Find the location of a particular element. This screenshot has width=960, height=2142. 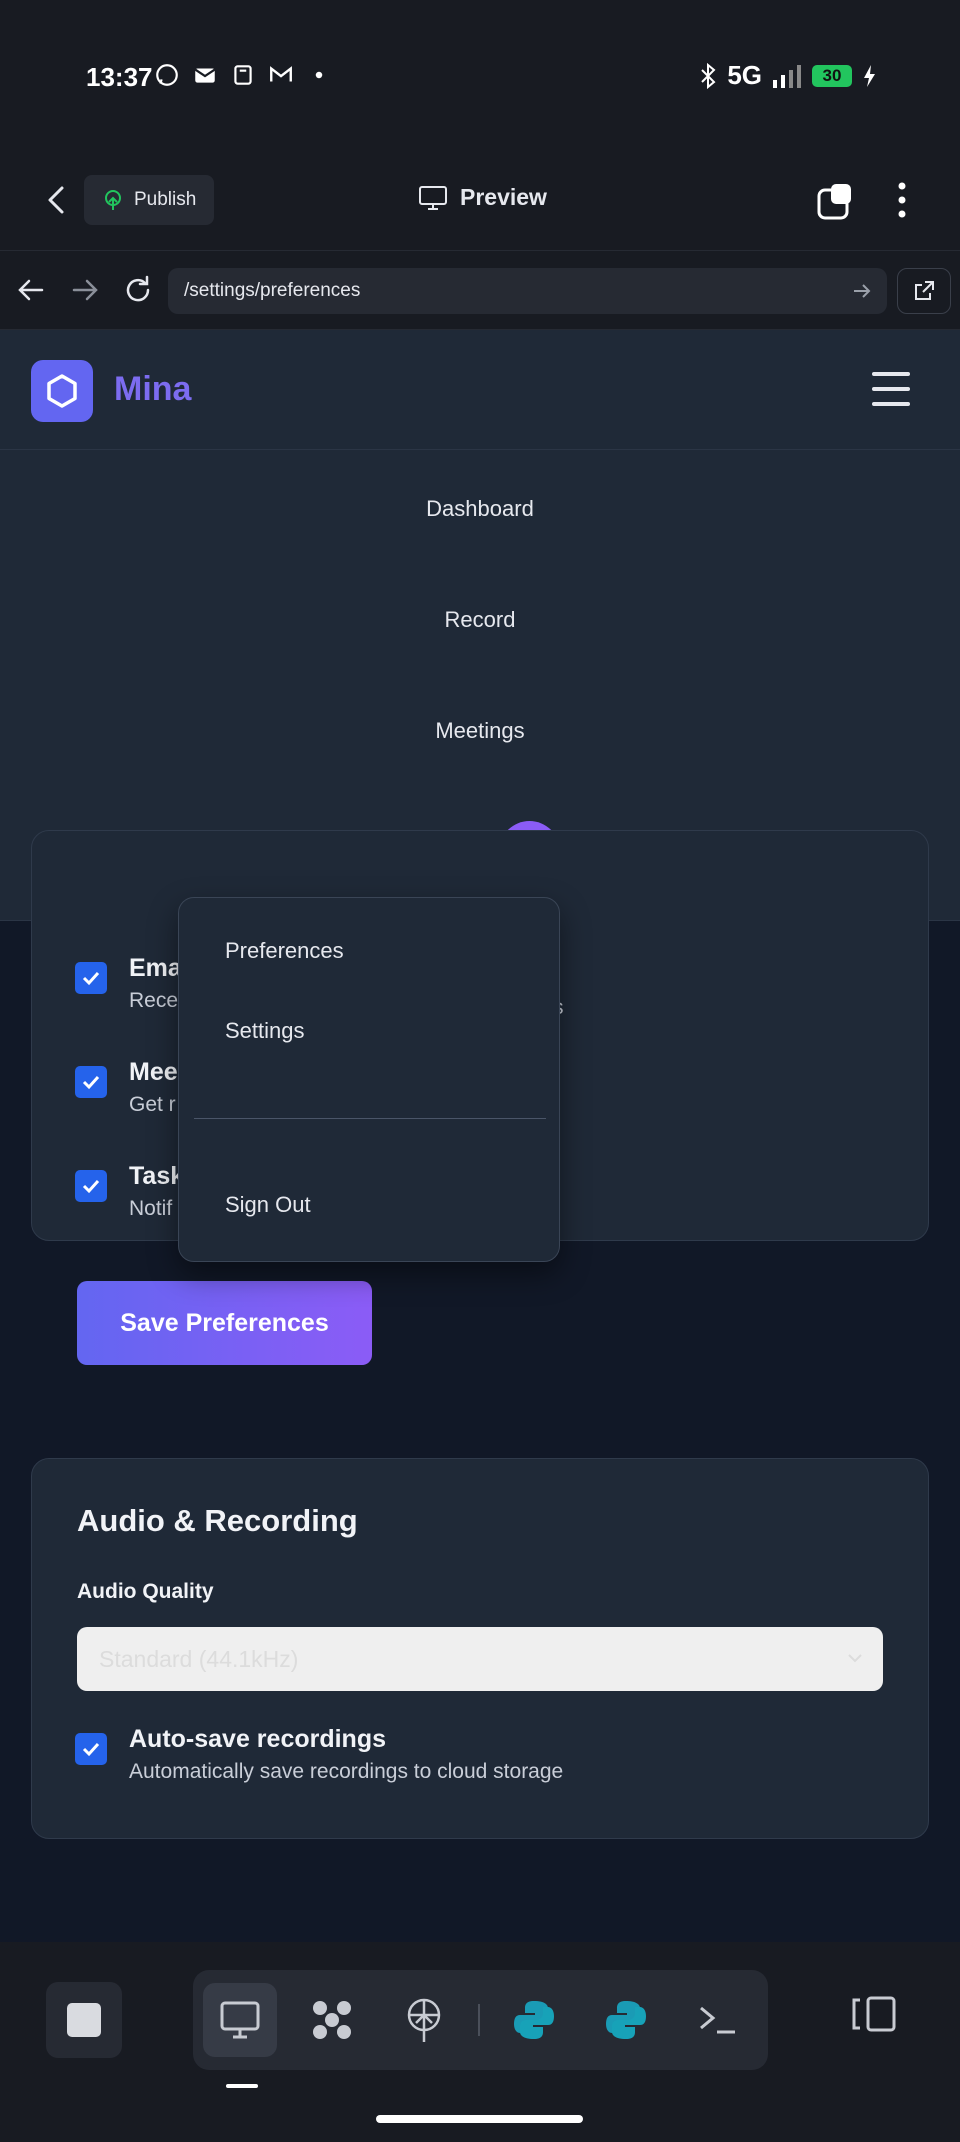

url-input: /settings/preferences is located at coordinates (527, 291).